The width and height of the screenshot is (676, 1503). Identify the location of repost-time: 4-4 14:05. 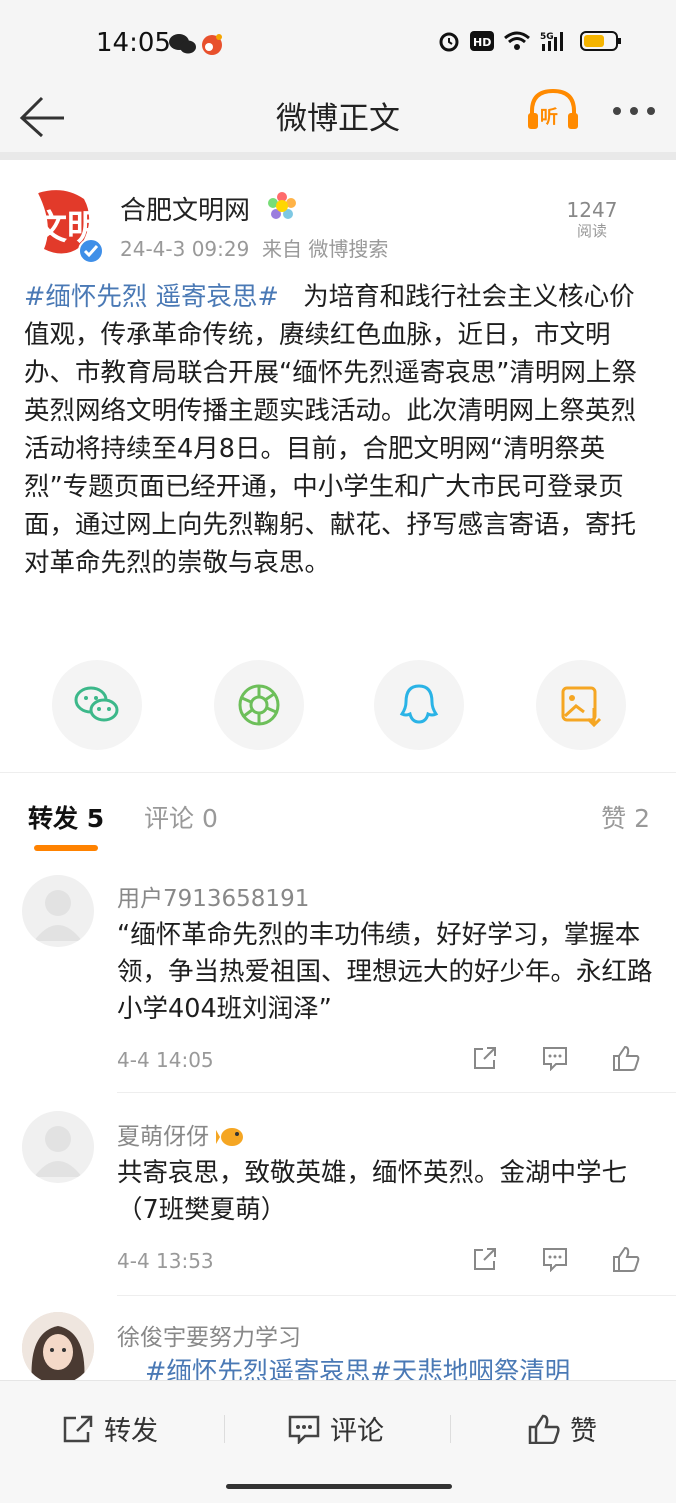
(165, 1060).